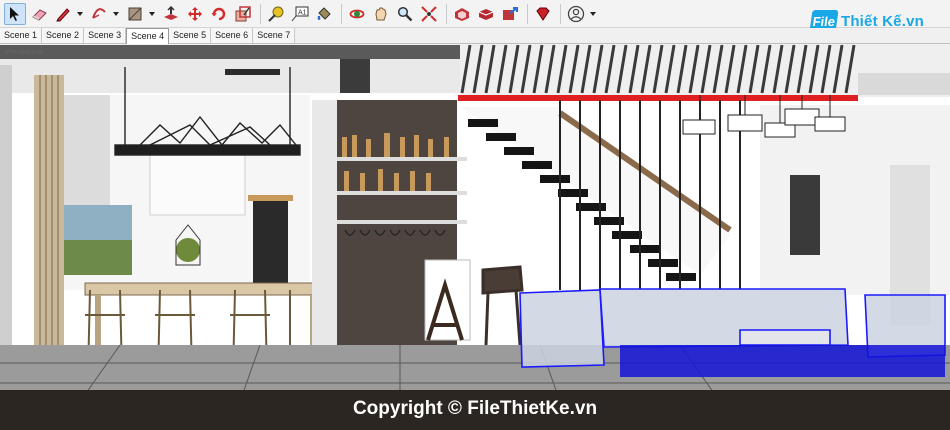 Image resolution: width=950 pixels, height=430 pixels. Describe the element at coordinates (24, 52) in the screenshot. I see `camera-label: Perspective` at that location.